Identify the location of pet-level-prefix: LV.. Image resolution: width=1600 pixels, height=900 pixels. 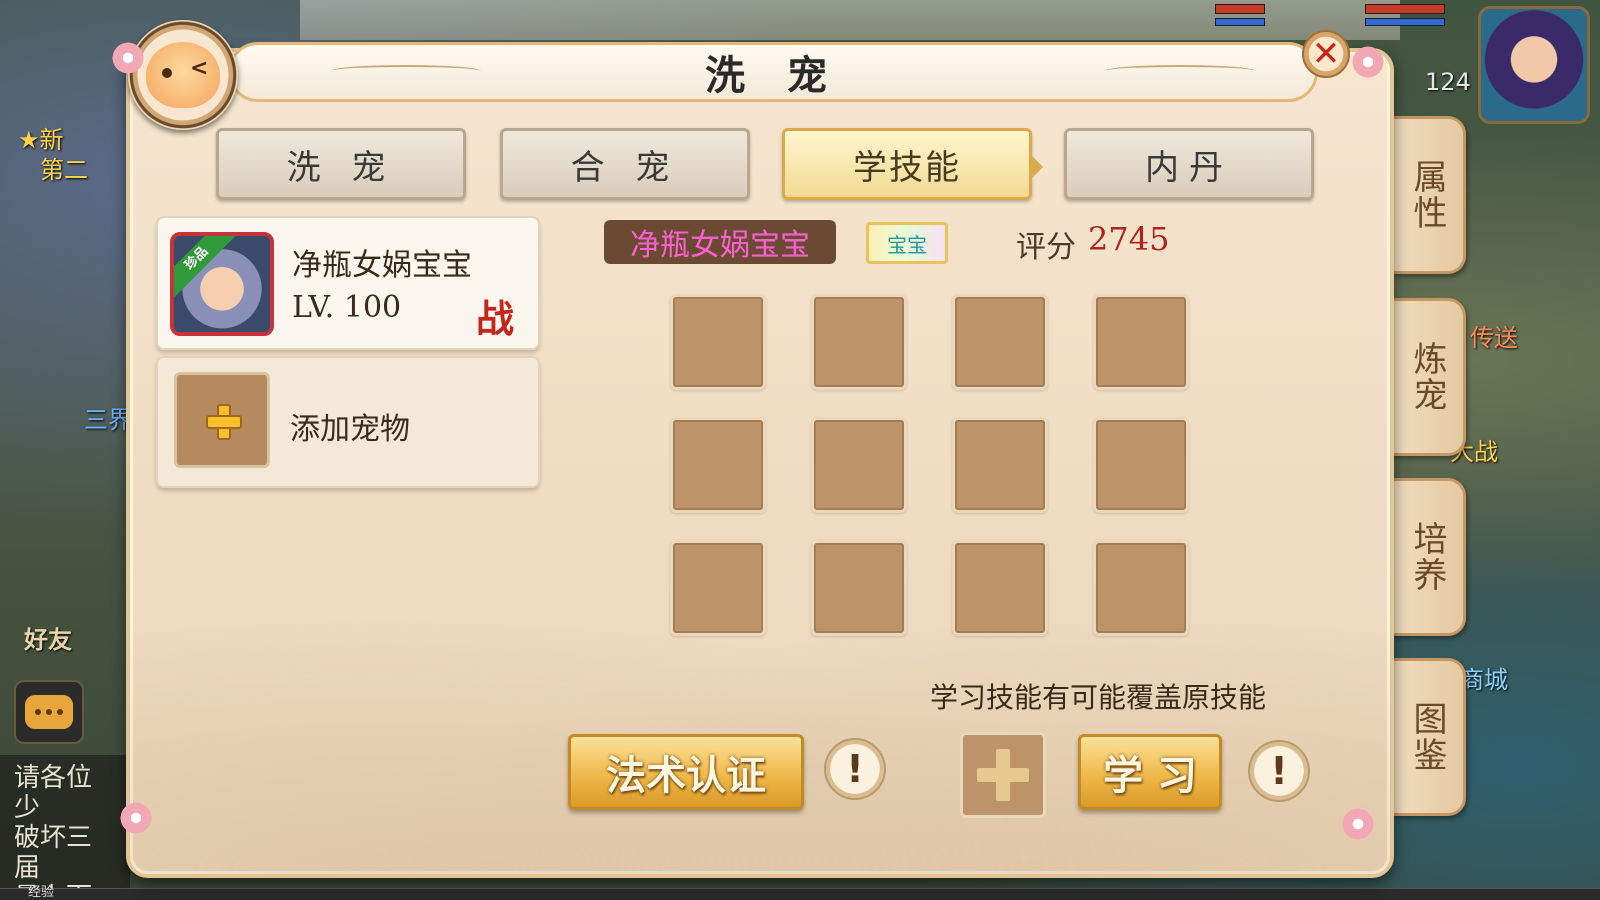
(313, 307).